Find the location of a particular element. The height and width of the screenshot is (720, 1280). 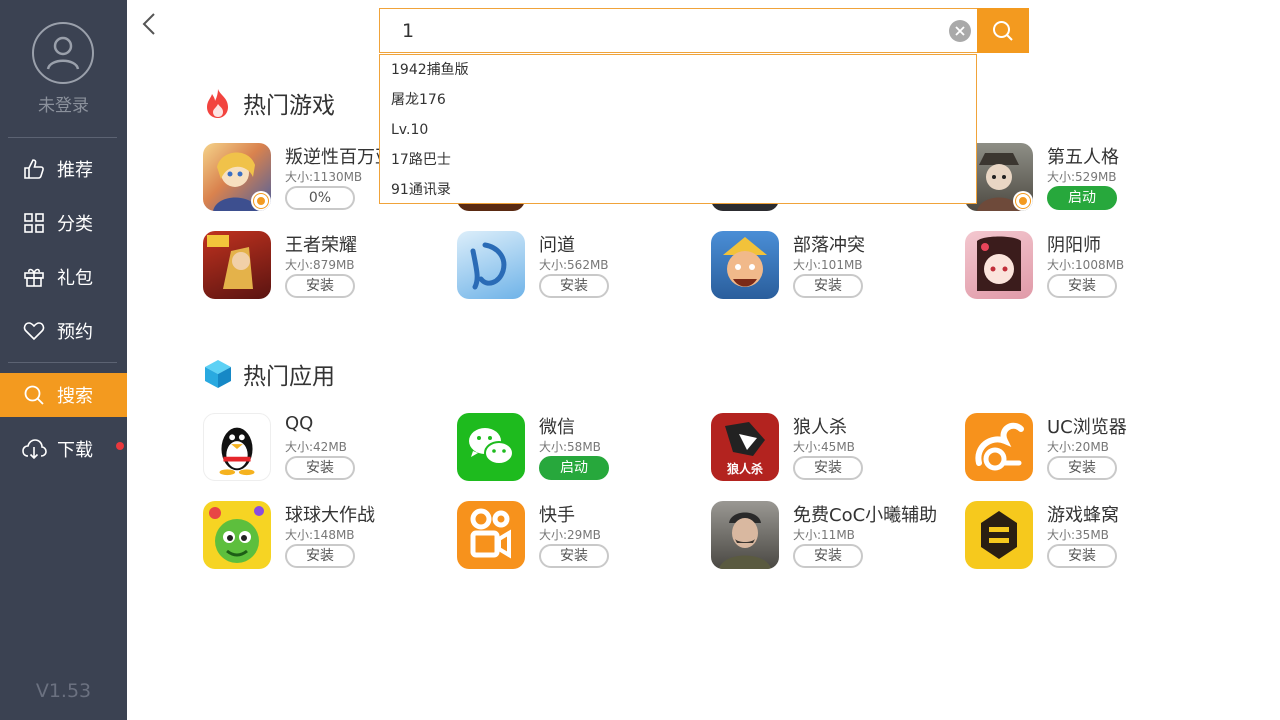

nav-label: 分类 is located at coordinates (75, 224).